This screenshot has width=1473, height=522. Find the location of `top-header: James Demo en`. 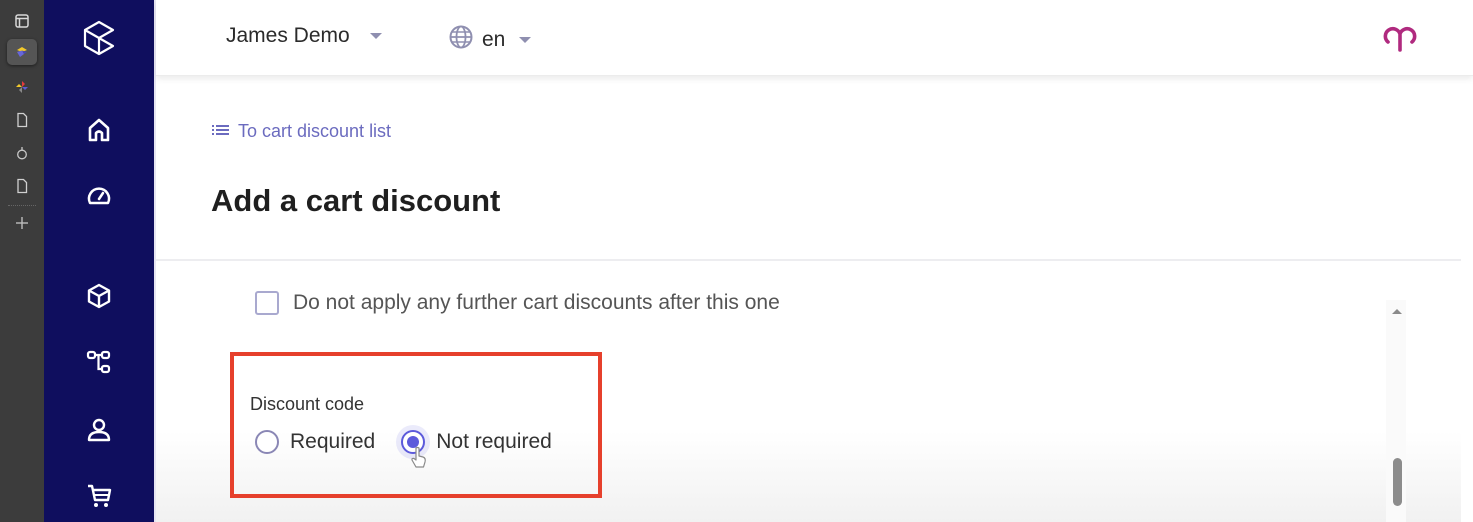

top-header: James Demo en is located at coordinates (814, 38).